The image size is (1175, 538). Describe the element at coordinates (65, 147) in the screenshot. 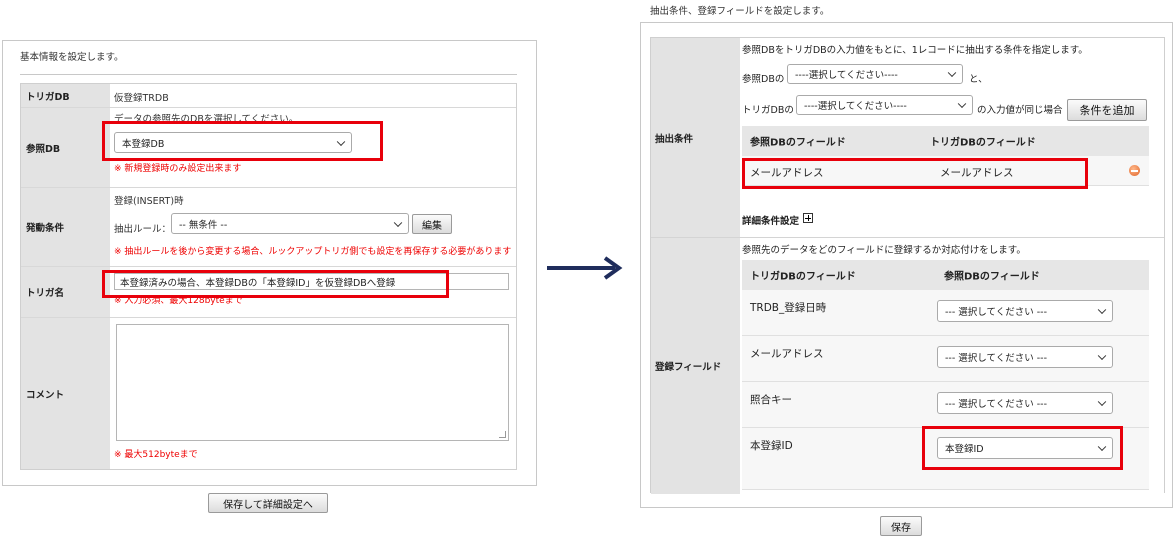

I see `ref-db-label: 参照DB` at that location.